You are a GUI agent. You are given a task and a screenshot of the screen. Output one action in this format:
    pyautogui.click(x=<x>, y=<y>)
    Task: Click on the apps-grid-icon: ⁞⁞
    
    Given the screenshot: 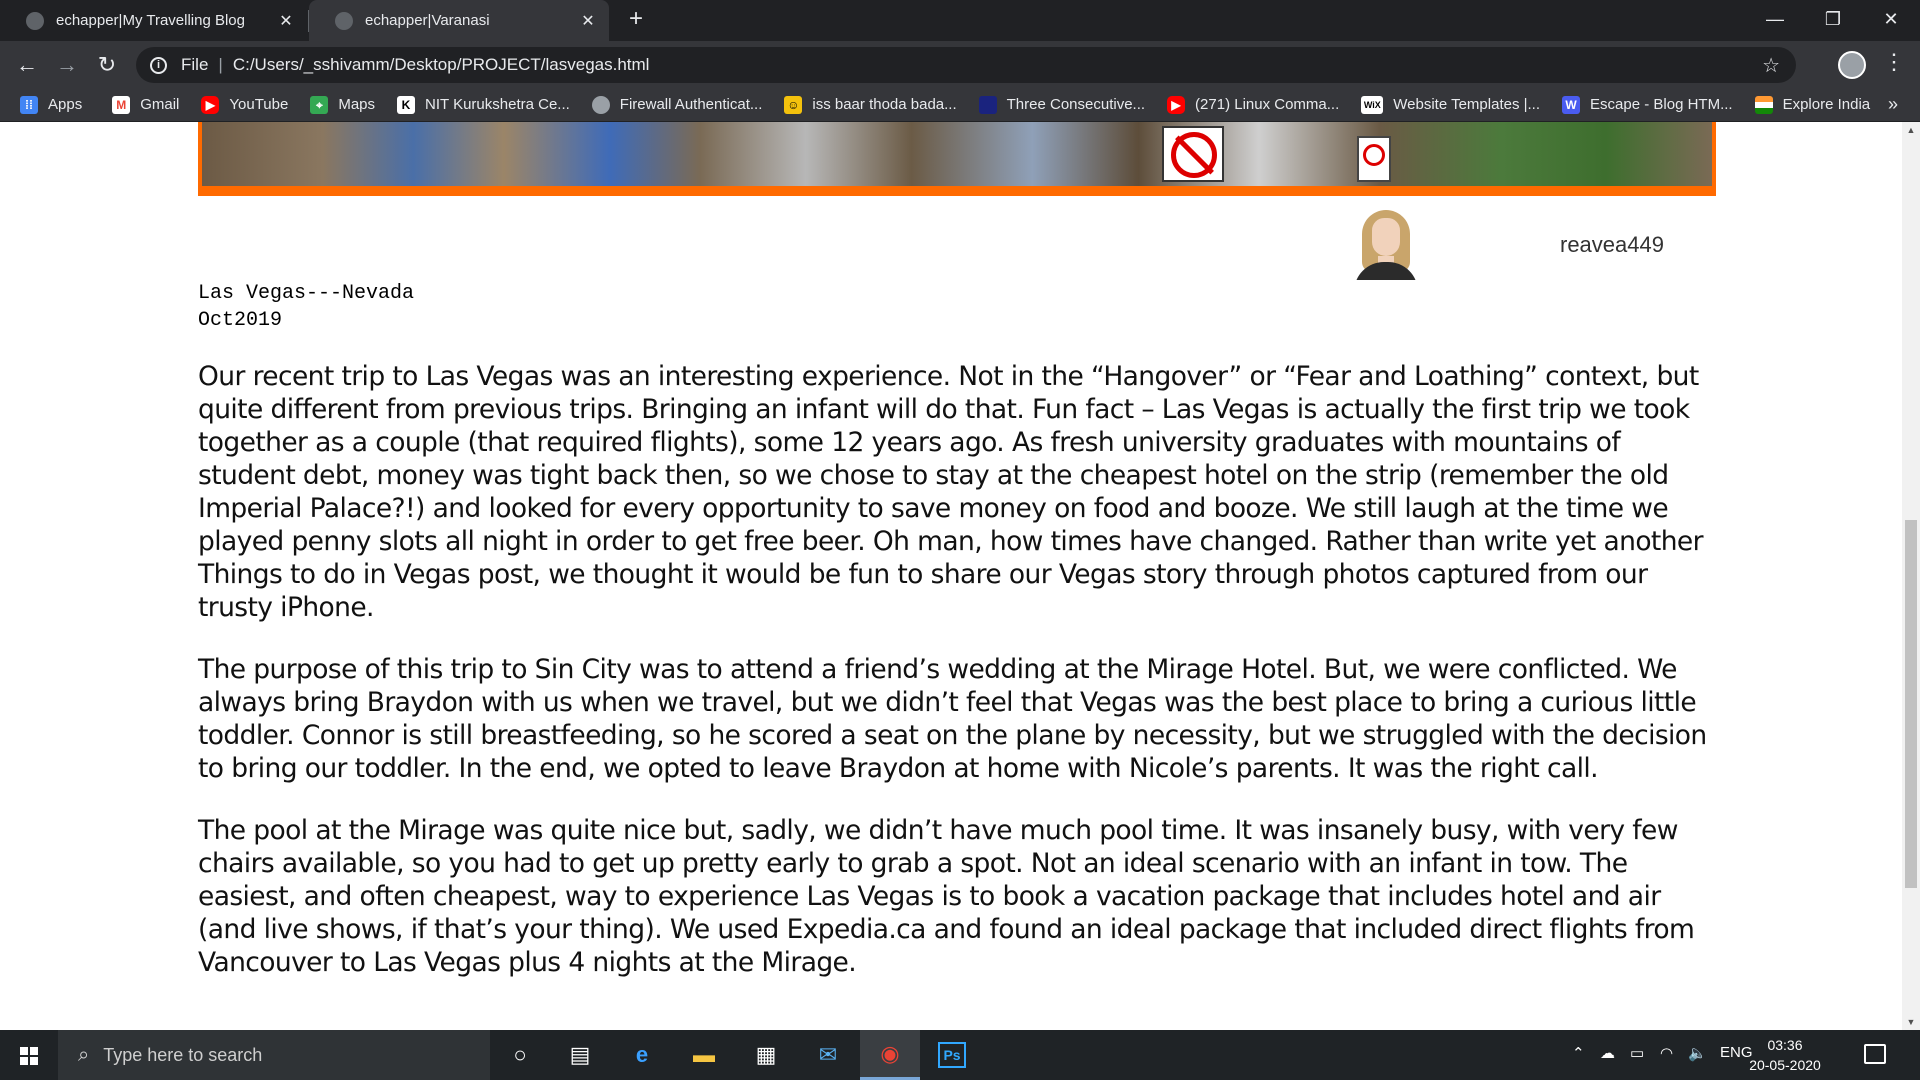 What is the action you would take?
    pyautogui.click(x=29, y=104)
    